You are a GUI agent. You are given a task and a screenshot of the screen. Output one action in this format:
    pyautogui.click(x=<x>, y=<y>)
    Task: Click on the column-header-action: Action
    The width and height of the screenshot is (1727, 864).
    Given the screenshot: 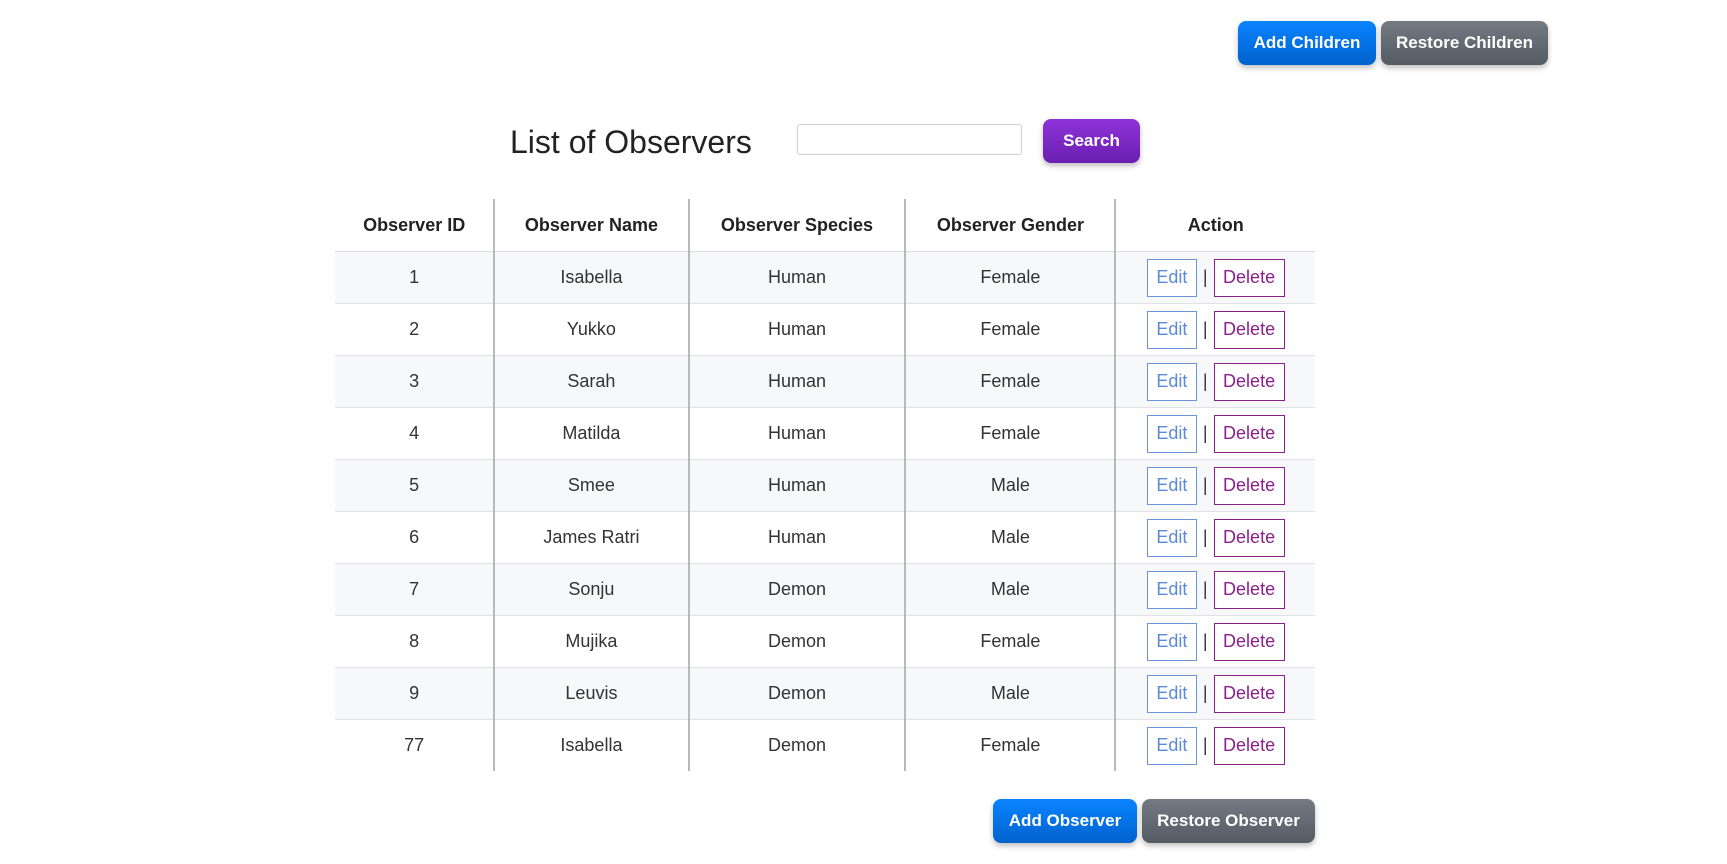 What is the action you would take?
    pyautogui.click(x=1214, y=225)
    